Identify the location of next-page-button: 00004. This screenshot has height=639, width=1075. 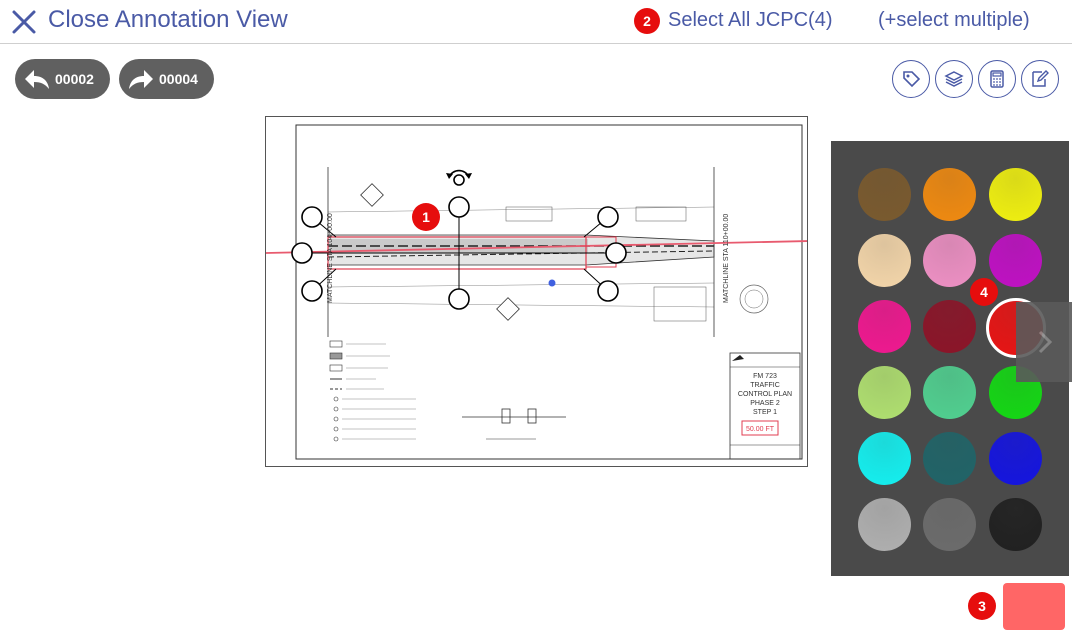
(166, 79).